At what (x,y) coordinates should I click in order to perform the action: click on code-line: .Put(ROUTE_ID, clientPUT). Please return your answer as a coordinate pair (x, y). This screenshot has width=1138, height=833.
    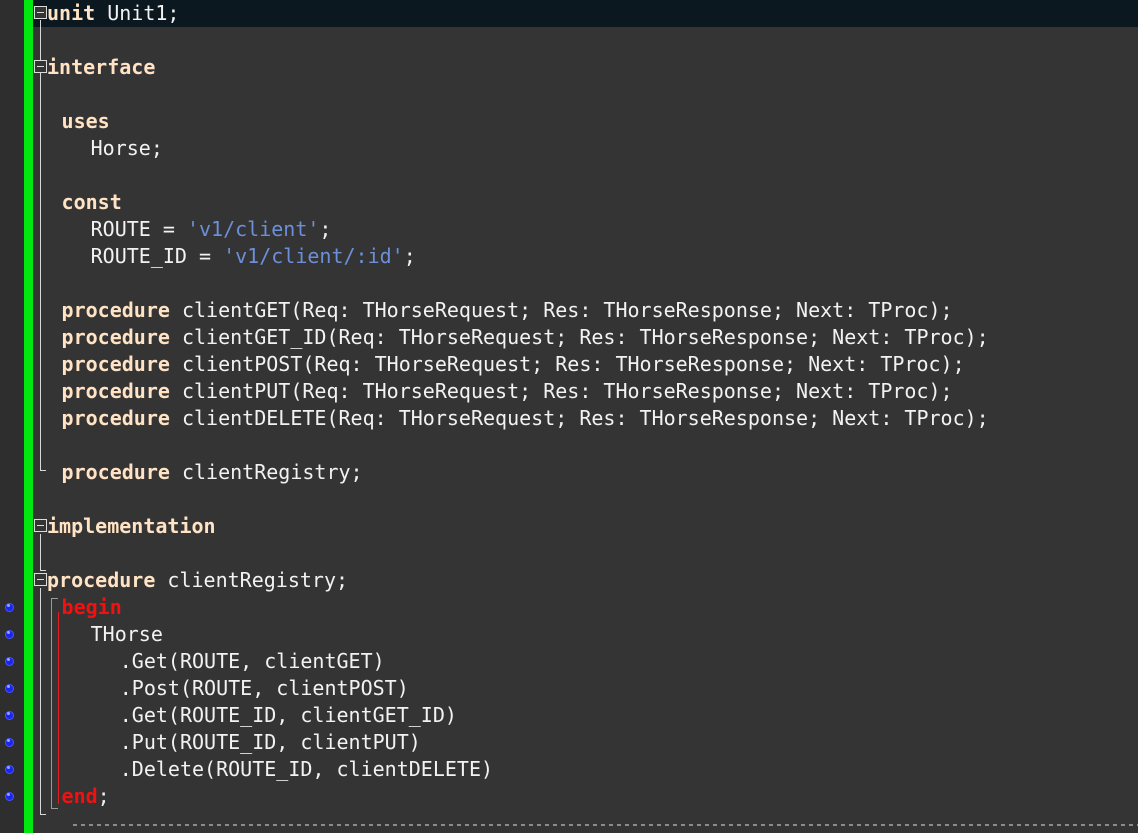
    Looking at the image, I should click on (585, 742).